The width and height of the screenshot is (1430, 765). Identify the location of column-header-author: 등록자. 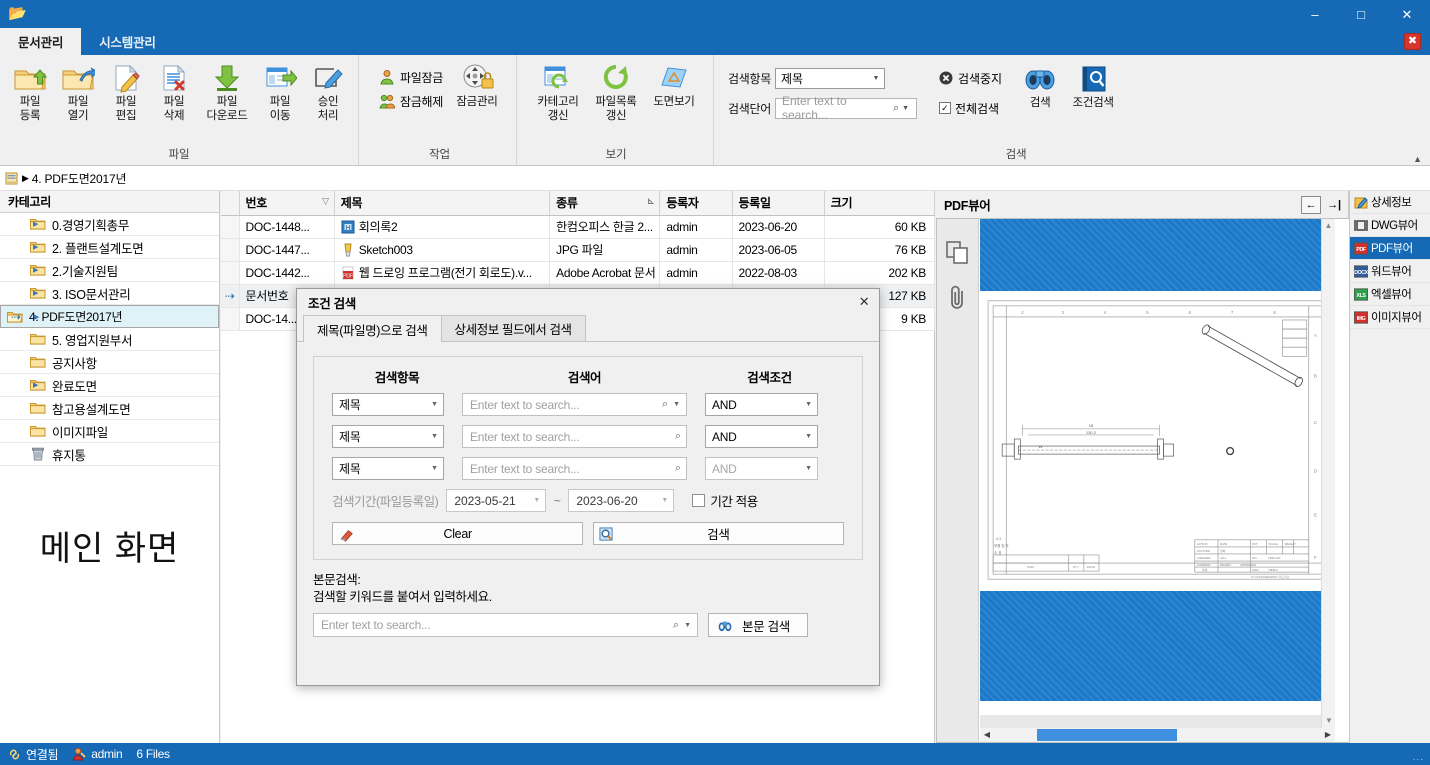
(696, 203).